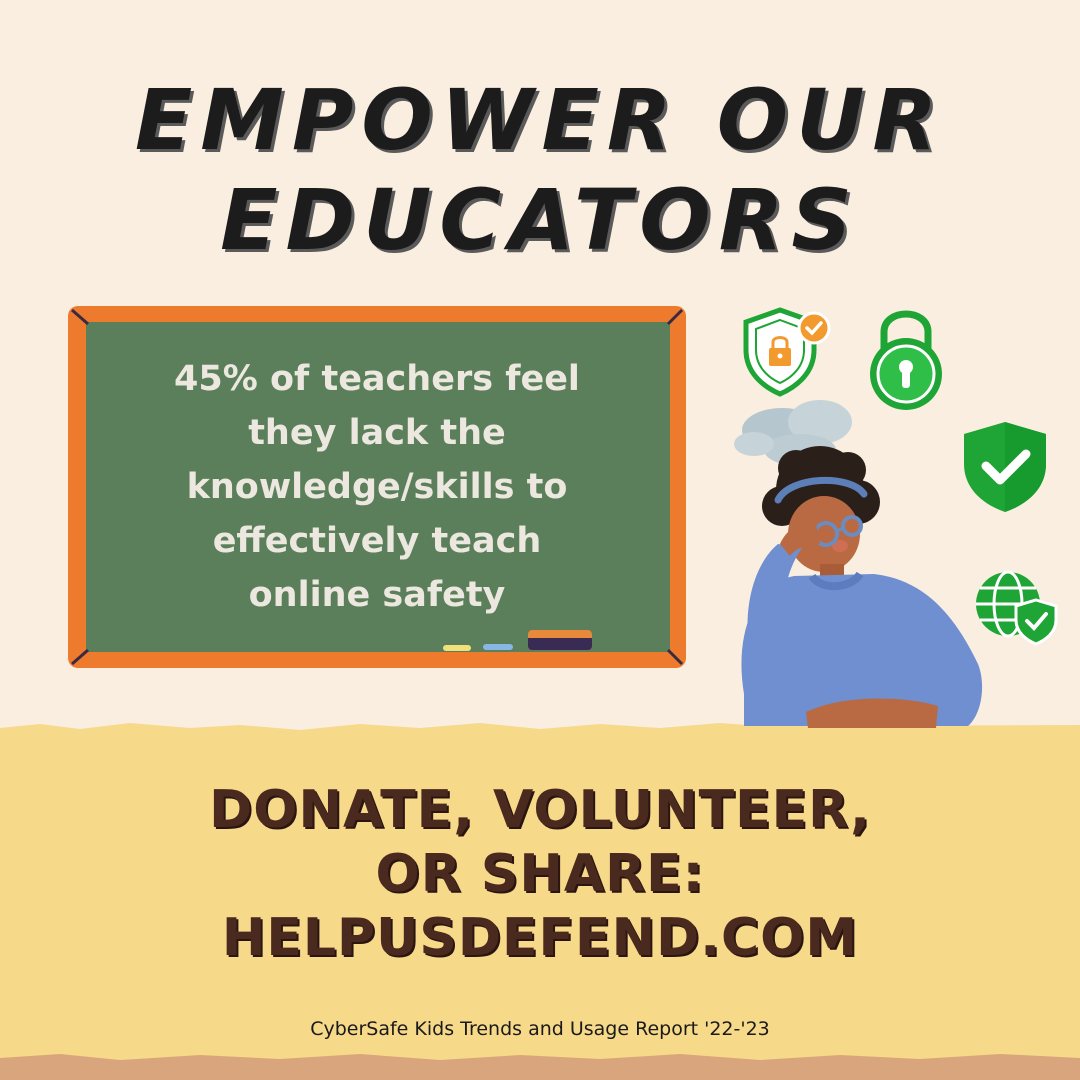 The width and height of the screenshot is (1080, 1080). What do you see at coordinates (560, 640) in the screenshot?
I see `eraser` at bounding box center [560, 640].